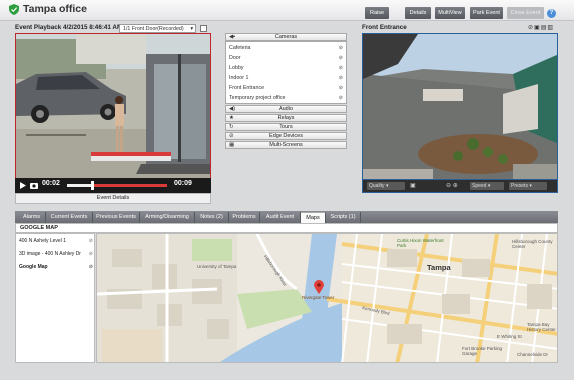 The image size is (574, 380). I want to click on tab-previous-events: Previous Events, so click(116, 217).